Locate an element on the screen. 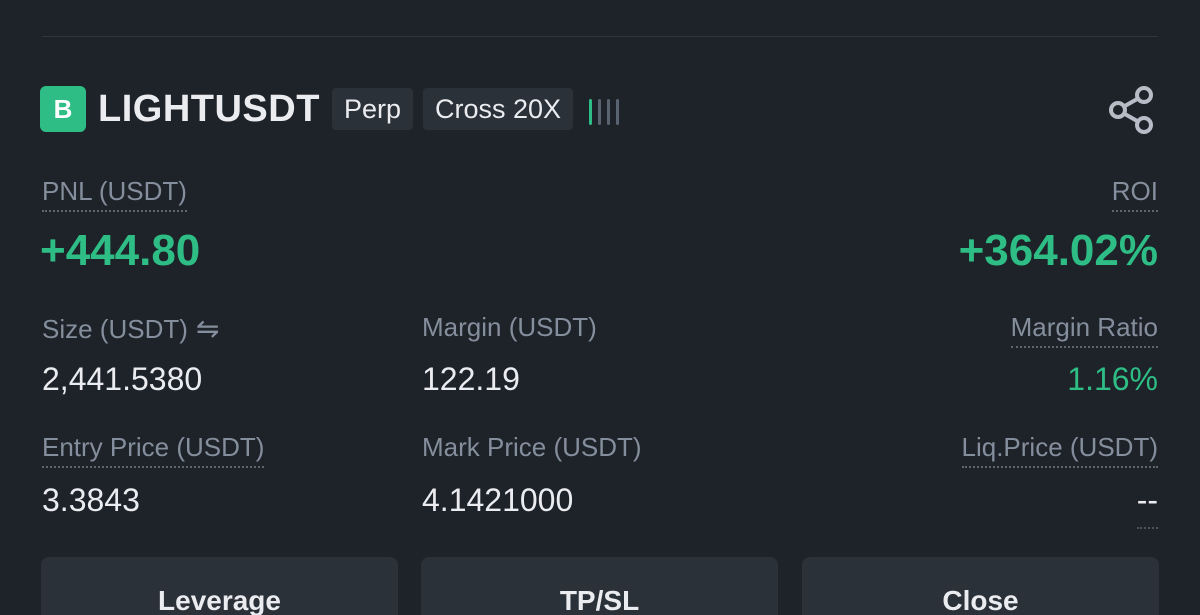 This screenshot has height=615, width=1200. pnl-label: PNL (USDT) is located at coordinates (114, 194).